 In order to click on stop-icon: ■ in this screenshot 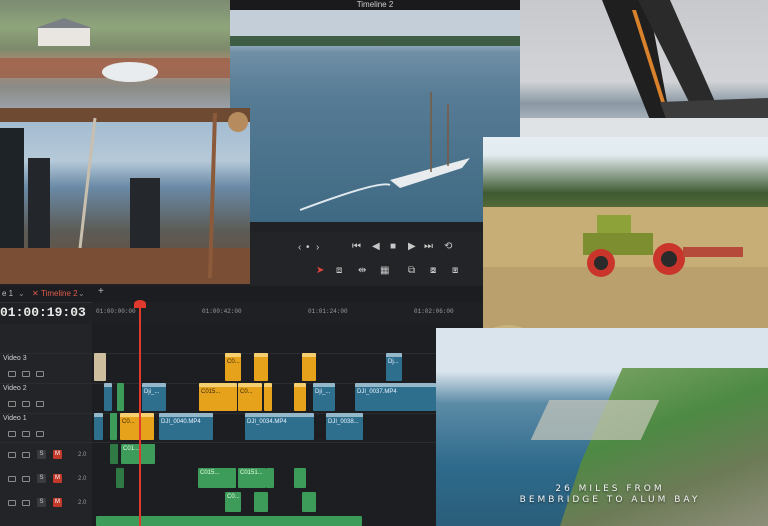, I will do `click(393, 247)`.